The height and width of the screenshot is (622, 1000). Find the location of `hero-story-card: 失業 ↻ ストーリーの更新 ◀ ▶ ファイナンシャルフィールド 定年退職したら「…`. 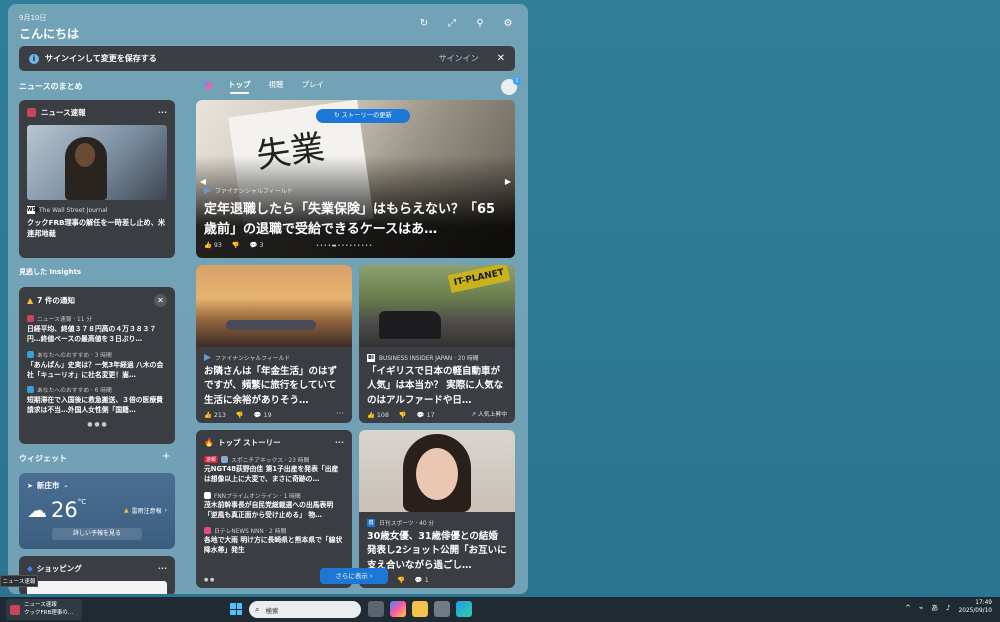

hero-story-card: 失業 ↻ ストーリーの更新 ◀ ▶ ファイナンシャルフィールド 定年退職したら「… is located at coordinates (355, 179).